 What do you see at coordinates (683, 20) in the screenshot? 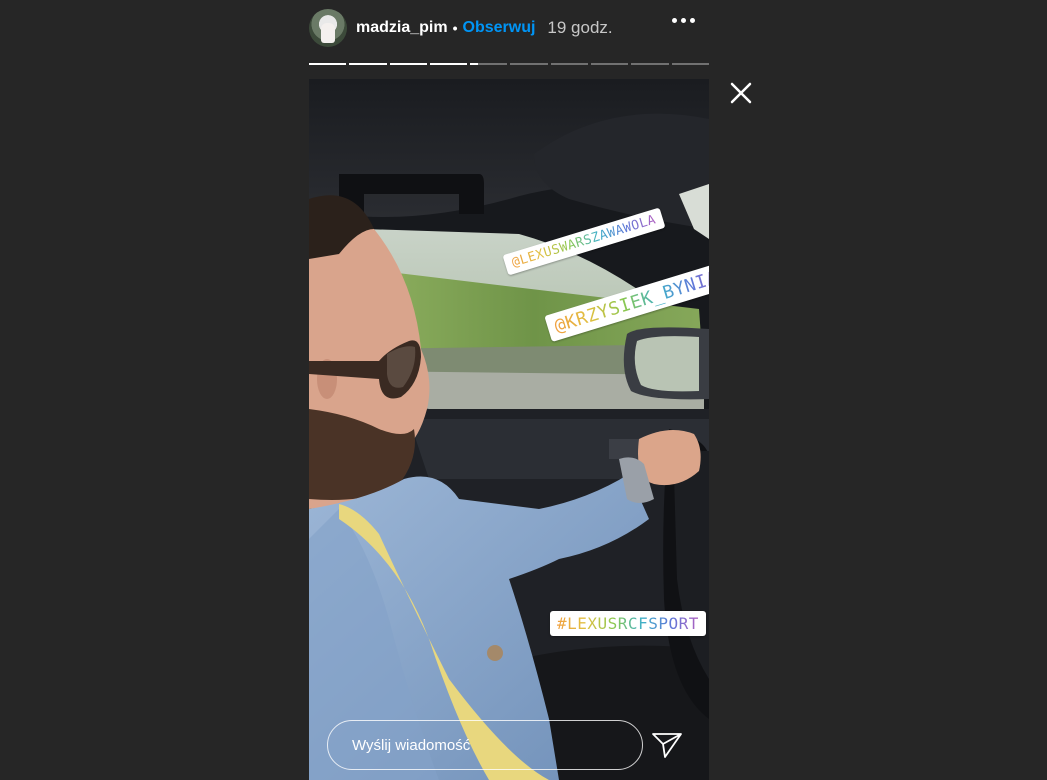
I see `more-options-icon` at bounding box center [683, 20].